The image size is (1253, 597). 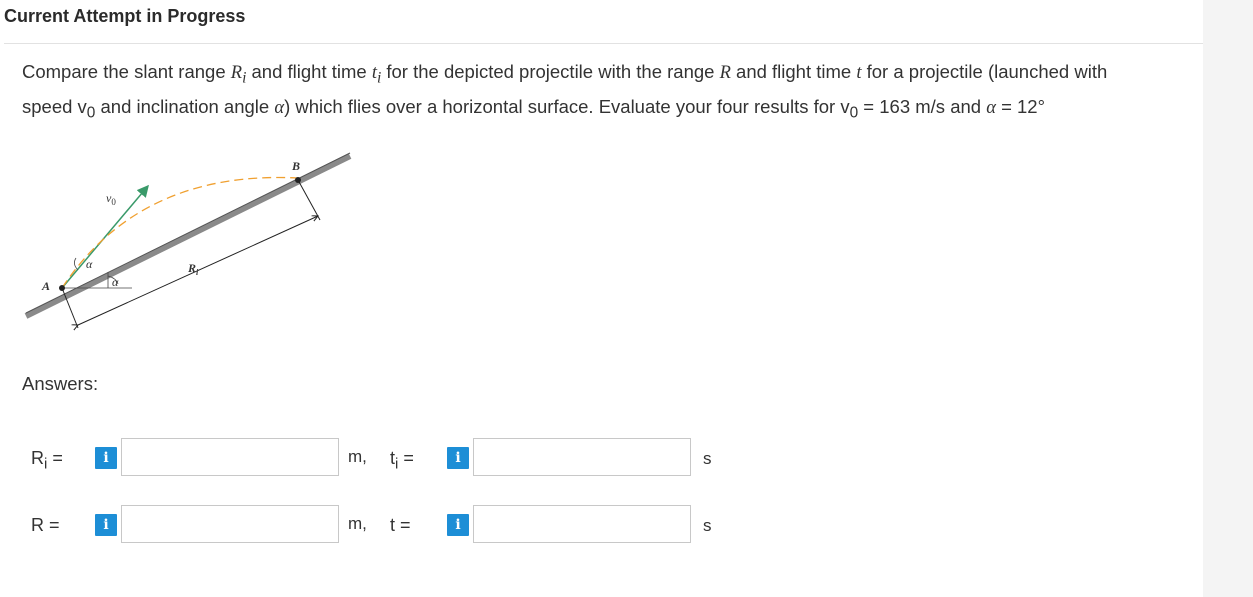 I want to click on t-input, so click(x=582, y=524).